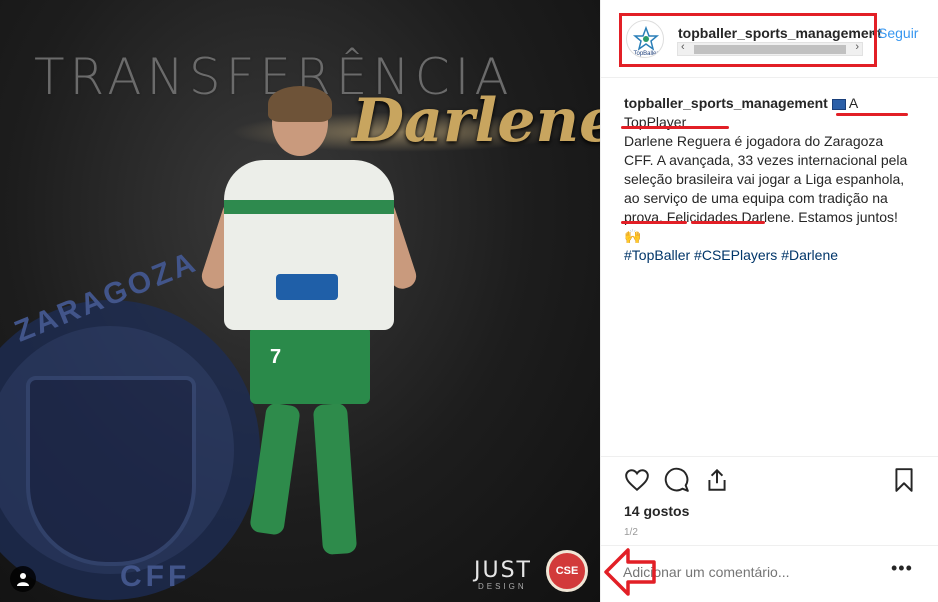 The height and width of the screenshot is (602, 938). Describe the element at coordinates (735, 255) in the screenshot. I see `hashtag-cseplayers: #CSEPlayers` at that location.